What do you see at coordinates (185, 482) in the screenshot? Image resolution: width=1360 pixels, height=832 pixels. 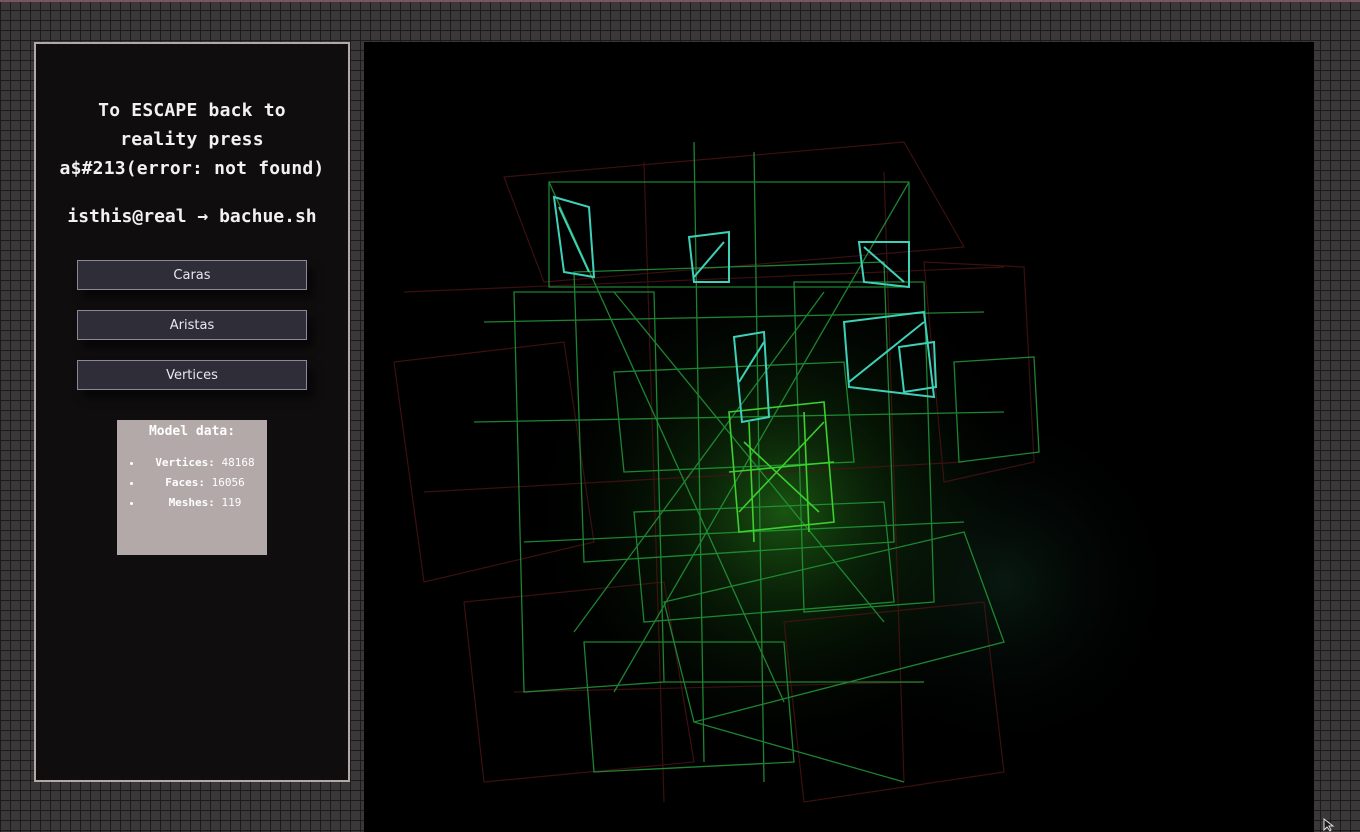 I see `stat-label: Faces:` at bounding box center [185, 482].